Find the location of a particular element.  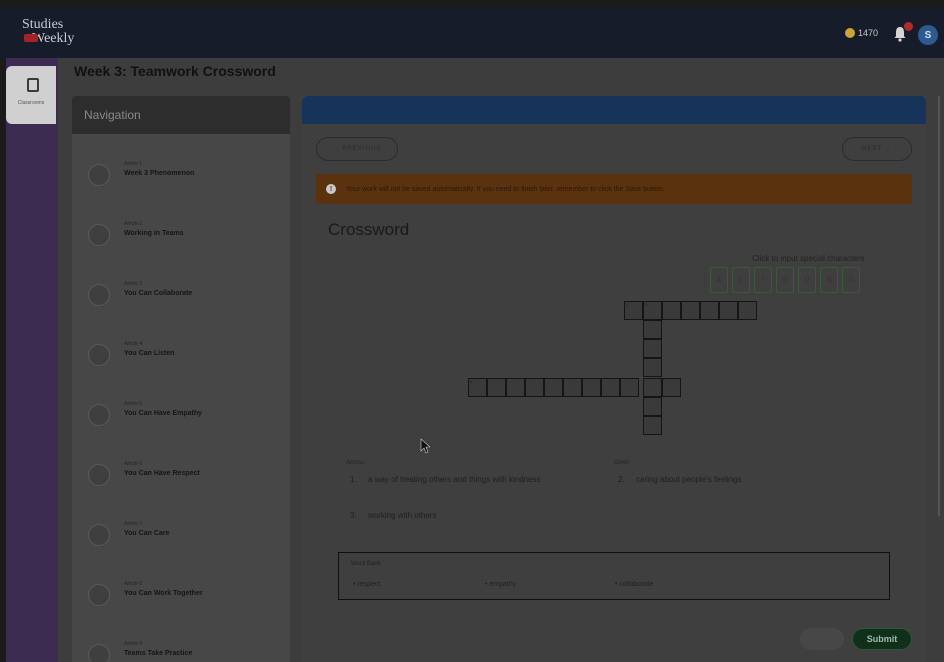

cell-number: 2 is located at coordinates (646, 304).